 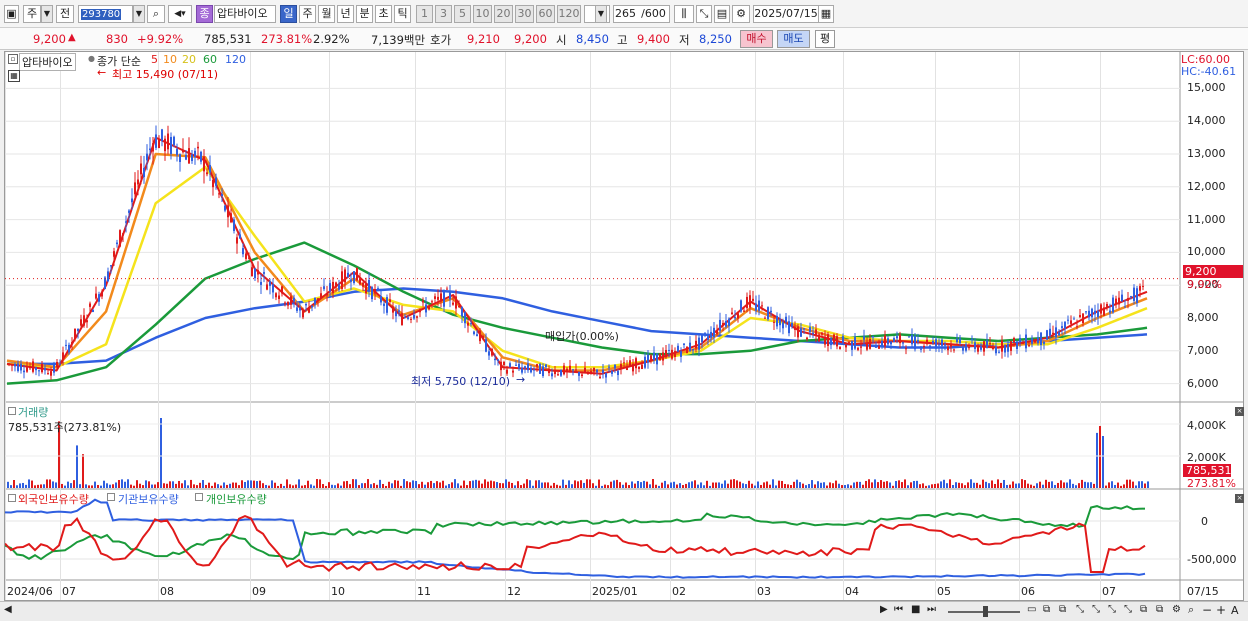 What do you see at coordinates (12, 498) in the screenshot?
I see `holding-pane-icon` at bounding box center [12, 498].